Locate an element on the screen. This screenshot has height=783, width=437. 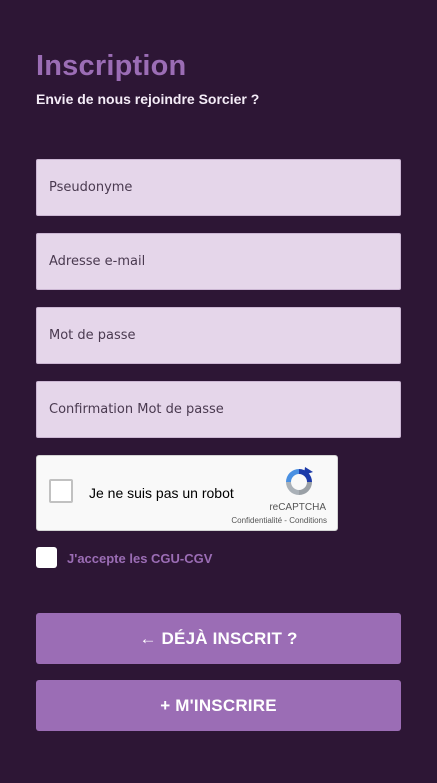
confirm-password-input is located at coordinates (218, 409).